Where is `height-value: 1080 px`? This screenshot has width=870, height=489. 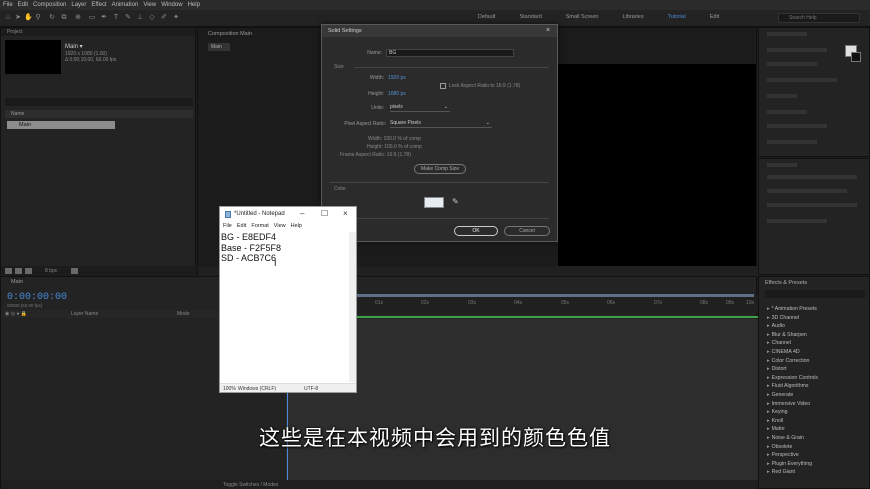 height-value: 1080 px is located at coordinates (397, 94).